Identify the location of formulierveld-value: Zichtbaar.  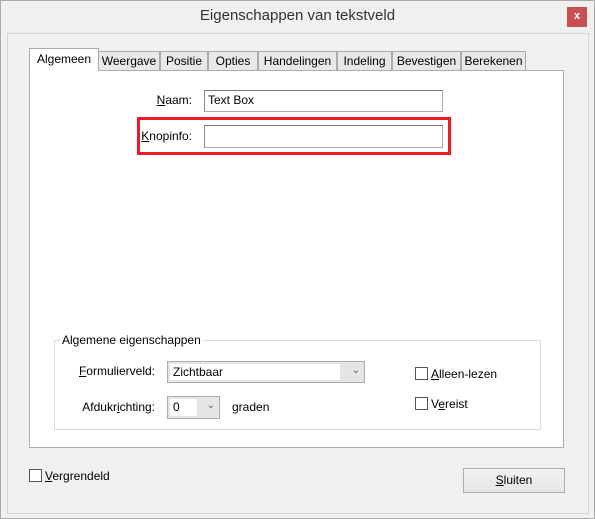
(255, 372).